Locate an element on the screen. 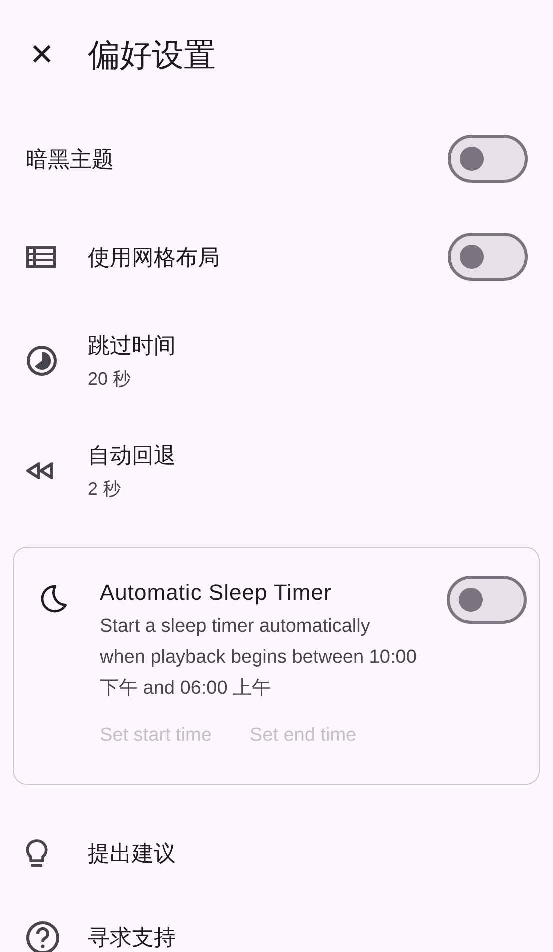 This screenshot has height=952, width=553. menu-item: 寻求支持 is located at coordinates (276, 924).